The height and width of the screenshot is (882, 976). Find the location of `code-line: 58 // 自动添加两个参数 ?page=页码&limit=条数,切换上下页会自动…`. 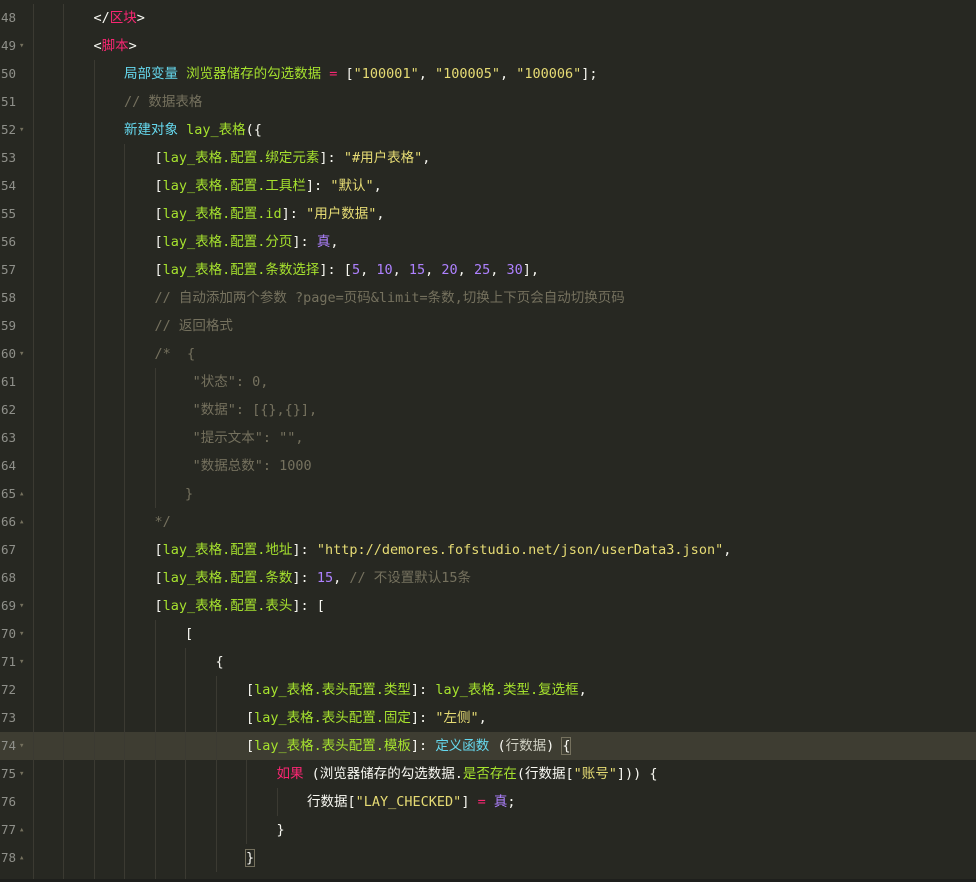

code-line: 58 // 自动添加两个参数 ?page=页码&limit=条数,切换上下页会自动… is located at coordinates (488, 298).